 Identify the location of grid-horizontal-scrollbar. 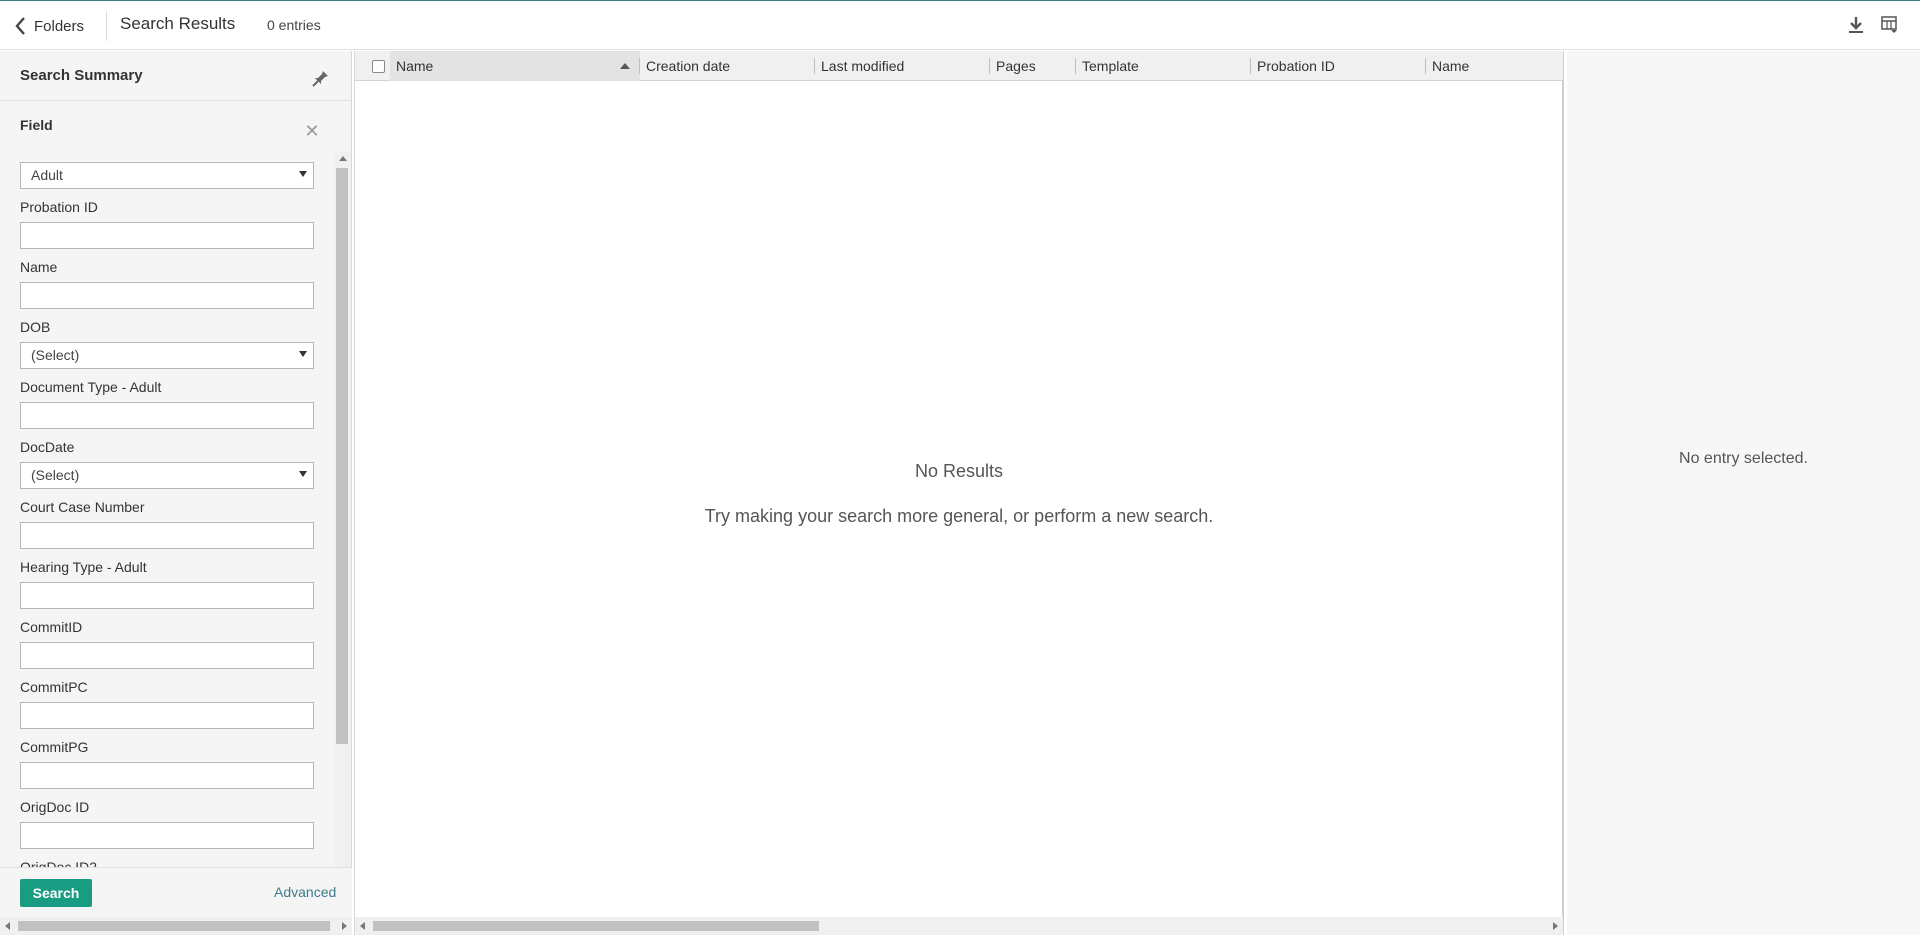
(959, 926).